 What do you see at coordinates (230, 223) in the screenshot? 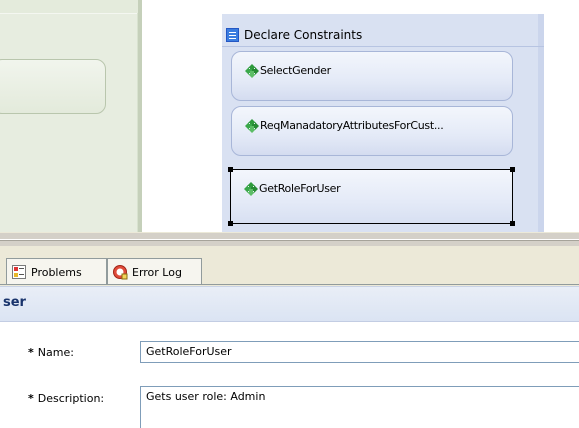
I see `resize-handle-bottom-left` at bounding box center [230, 223].